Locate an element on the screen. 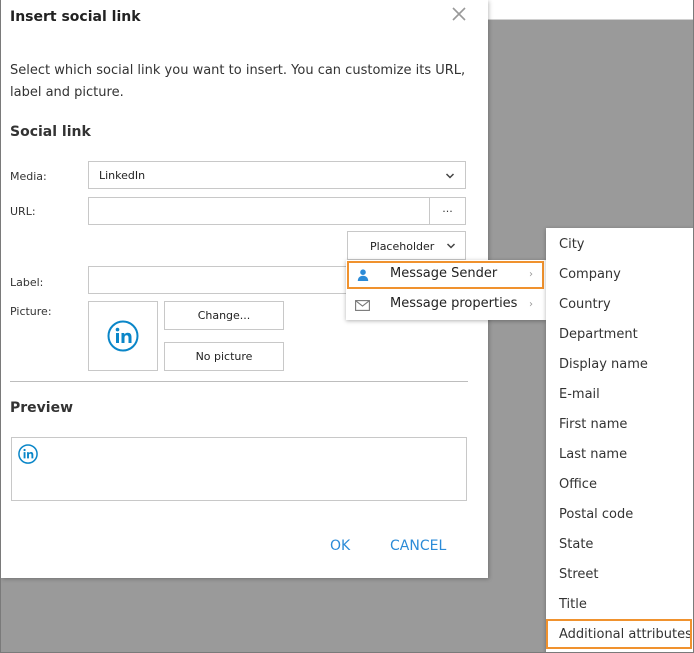 This screenshot has width=694, height=653. no-picture-button: No picture is located at coordinates (224, 356).